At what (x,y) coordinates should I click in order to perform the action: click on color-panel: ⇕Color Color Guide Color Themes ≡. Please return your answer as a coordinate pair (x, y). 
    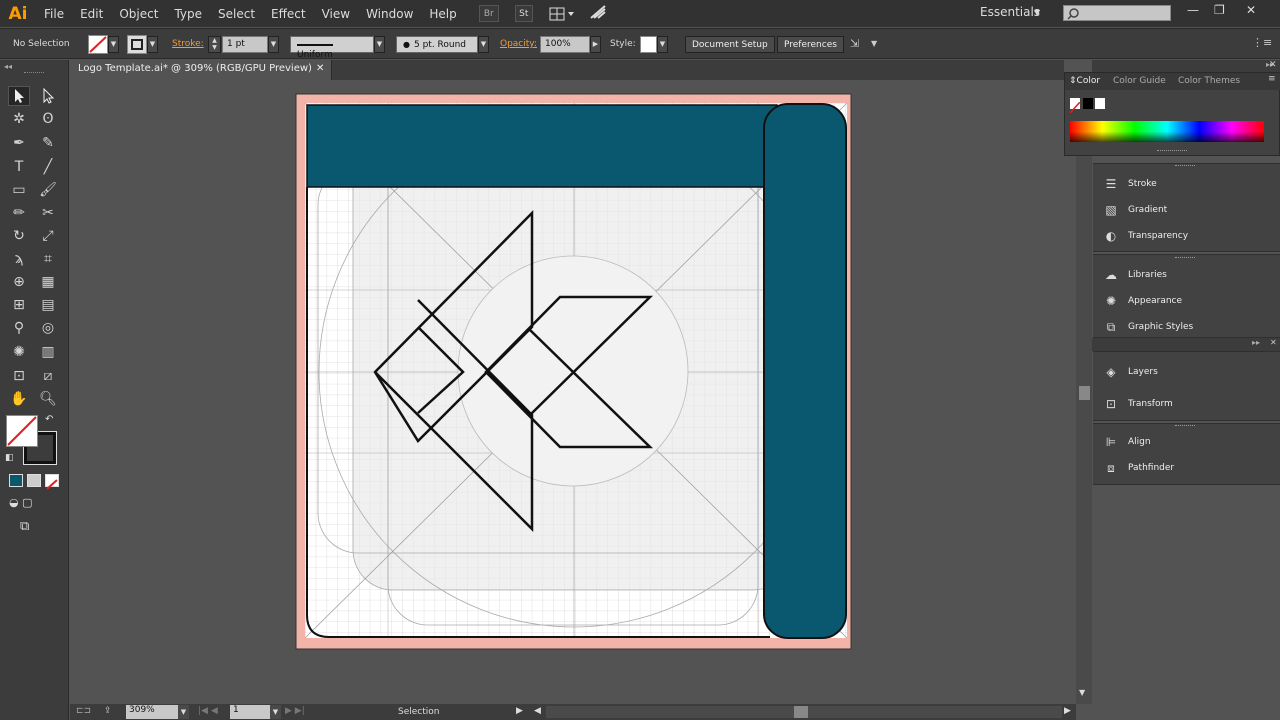
    Looking at the image, I should click on (1172, 114).